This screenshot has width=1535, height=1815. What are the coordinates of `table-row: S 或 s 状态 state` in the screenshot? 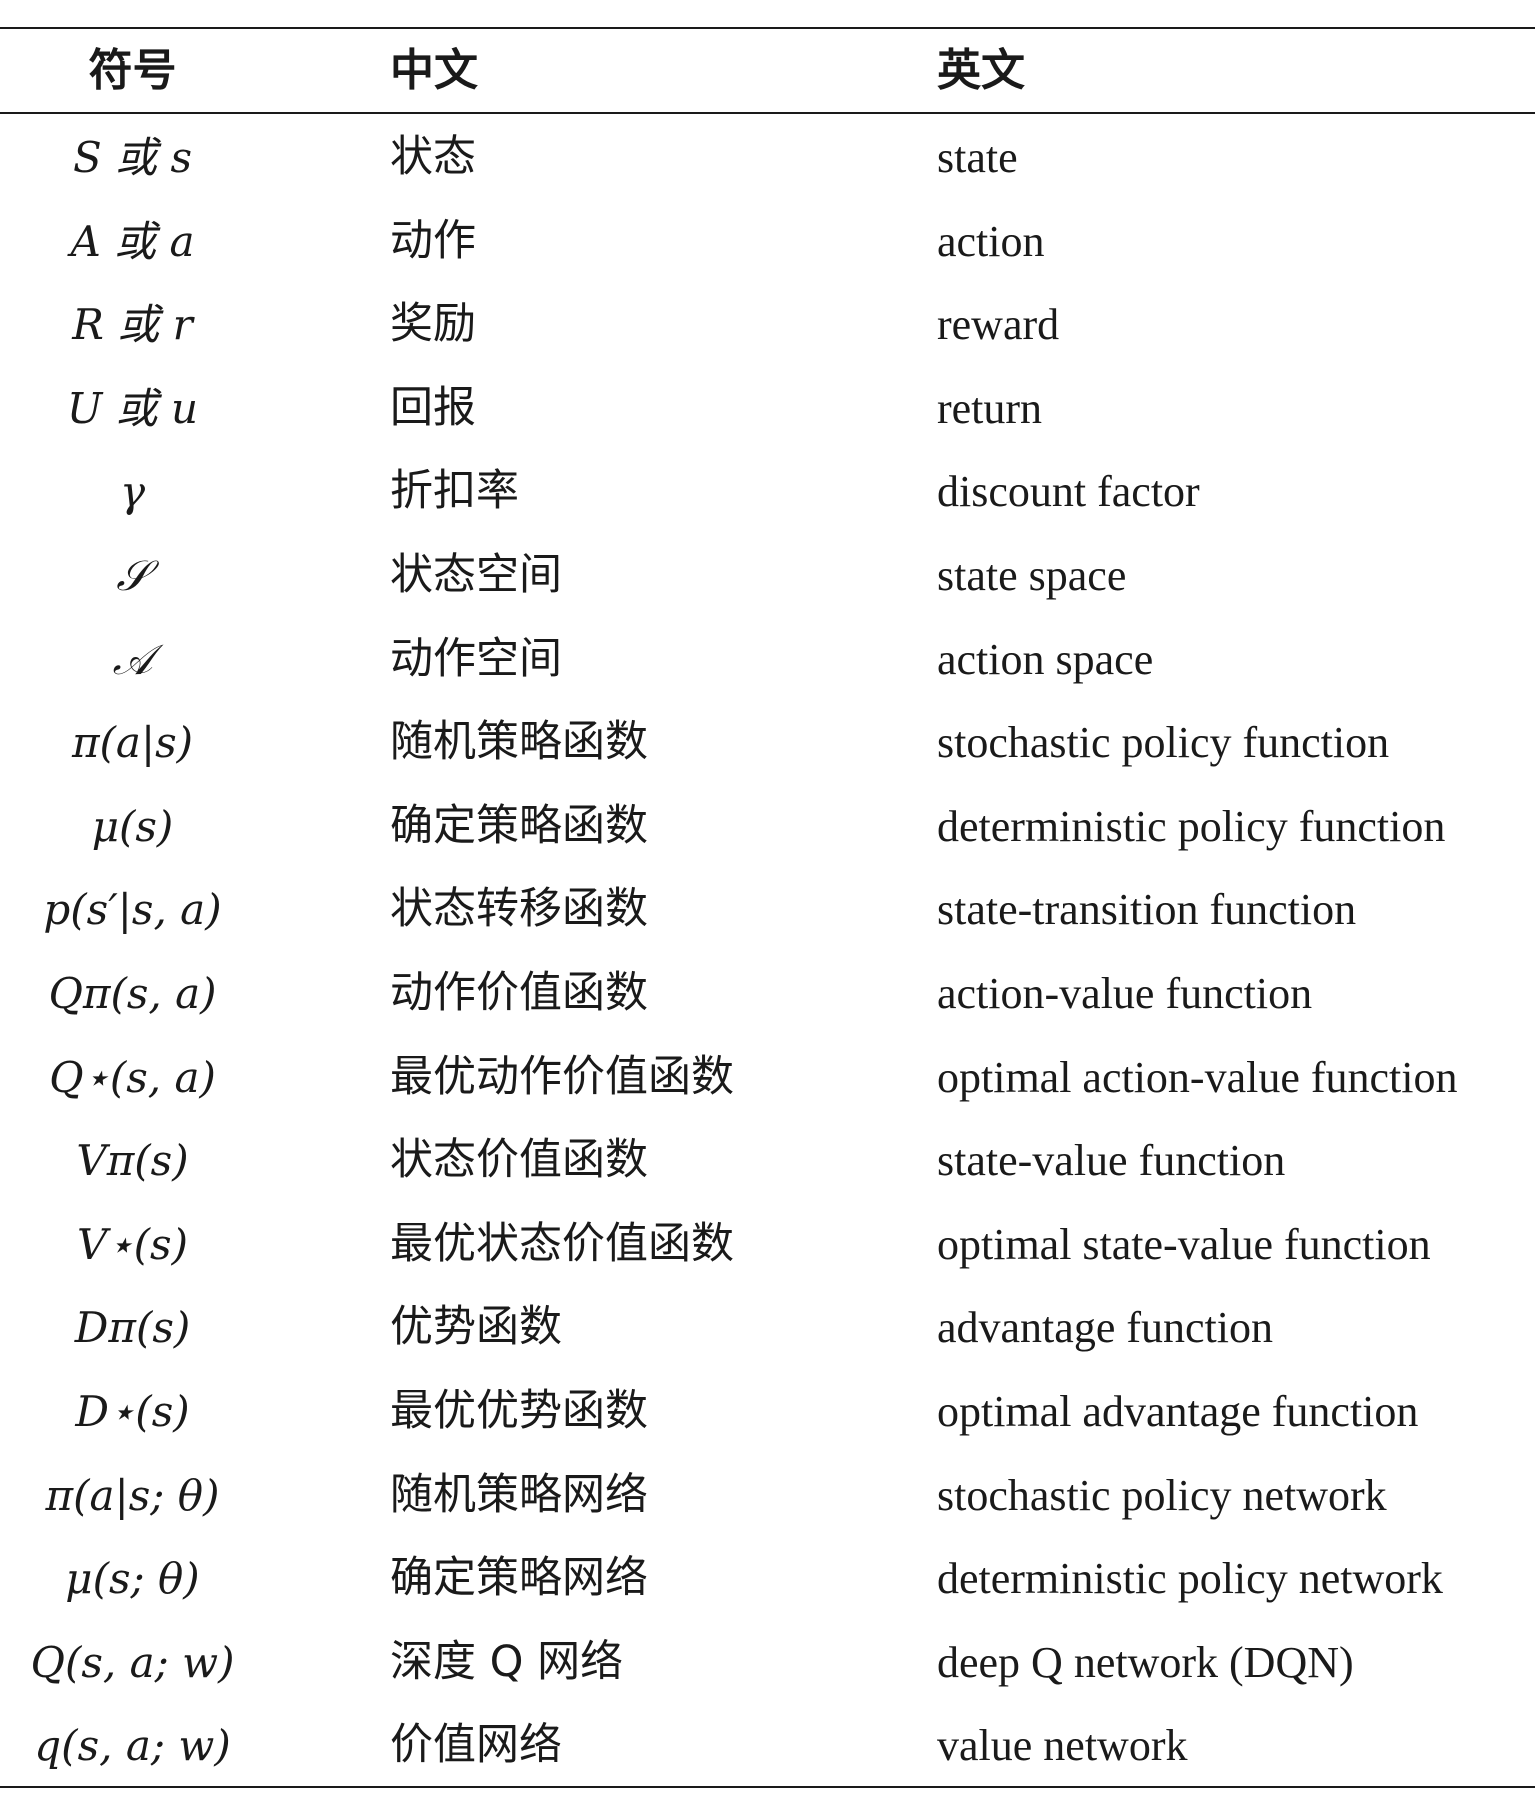 It's located at (767, 158).